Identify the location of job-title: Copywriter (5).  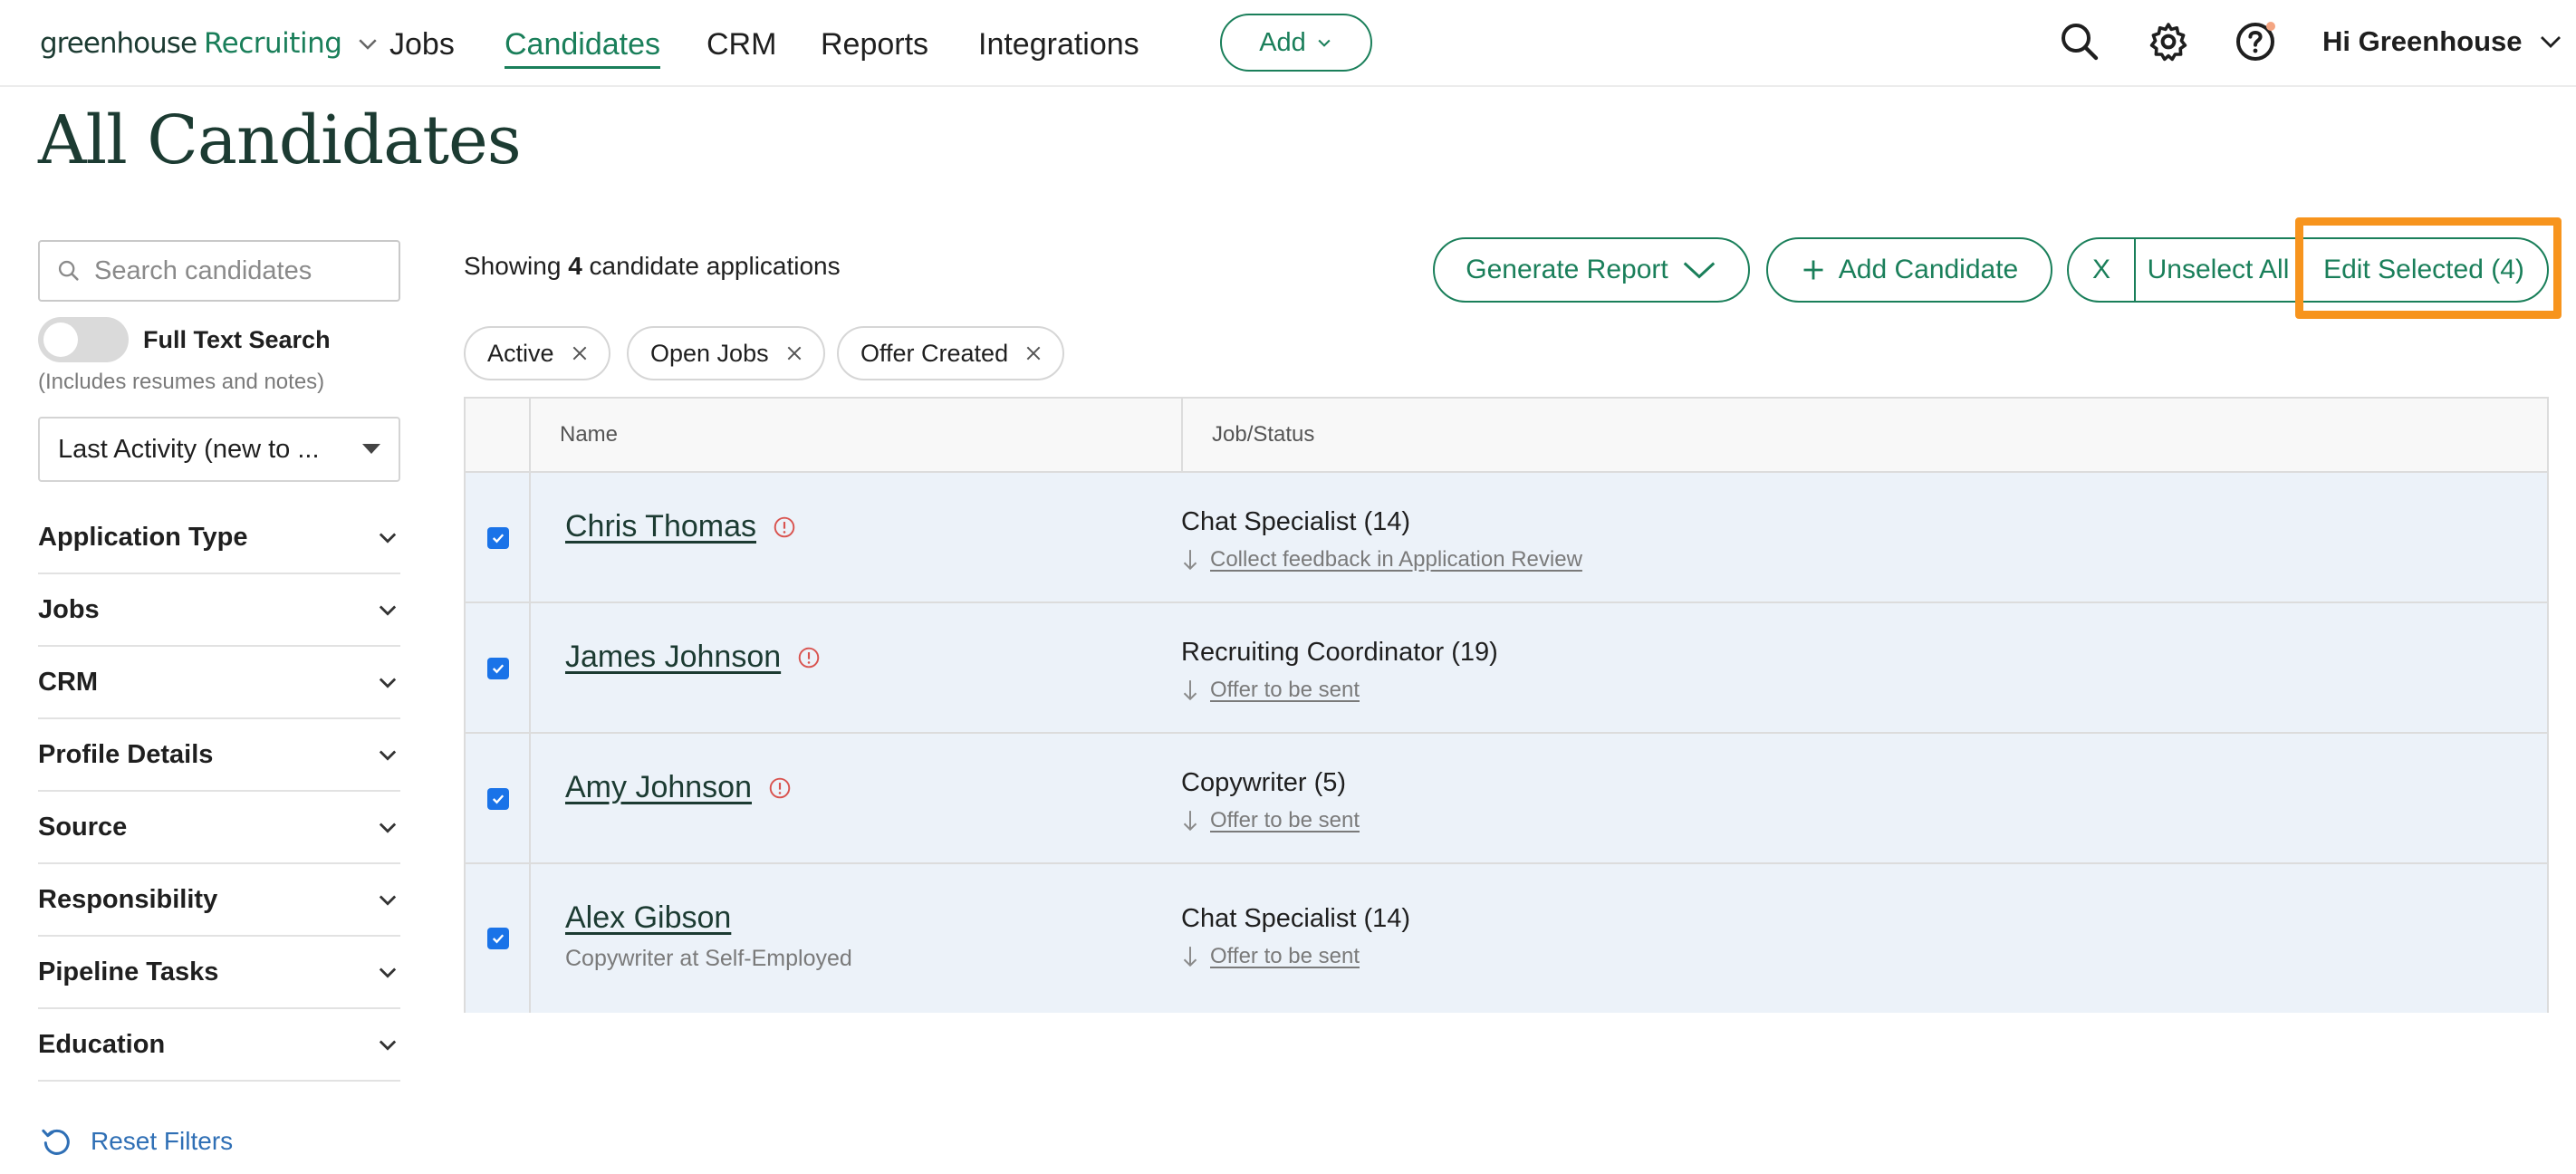
(1263, 783).